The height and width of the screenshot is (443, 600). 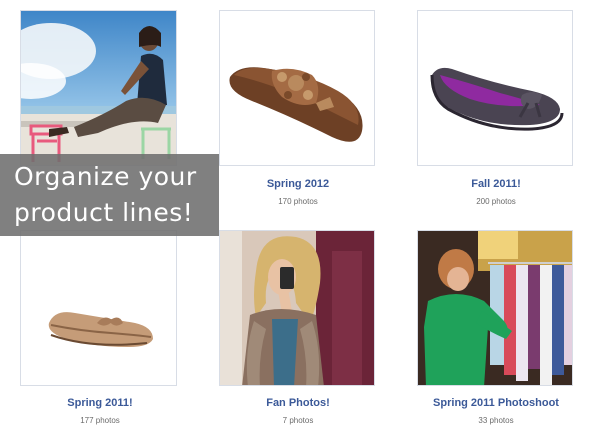 I want to click on clothes-rack-photo, so click(x=495, y=308).